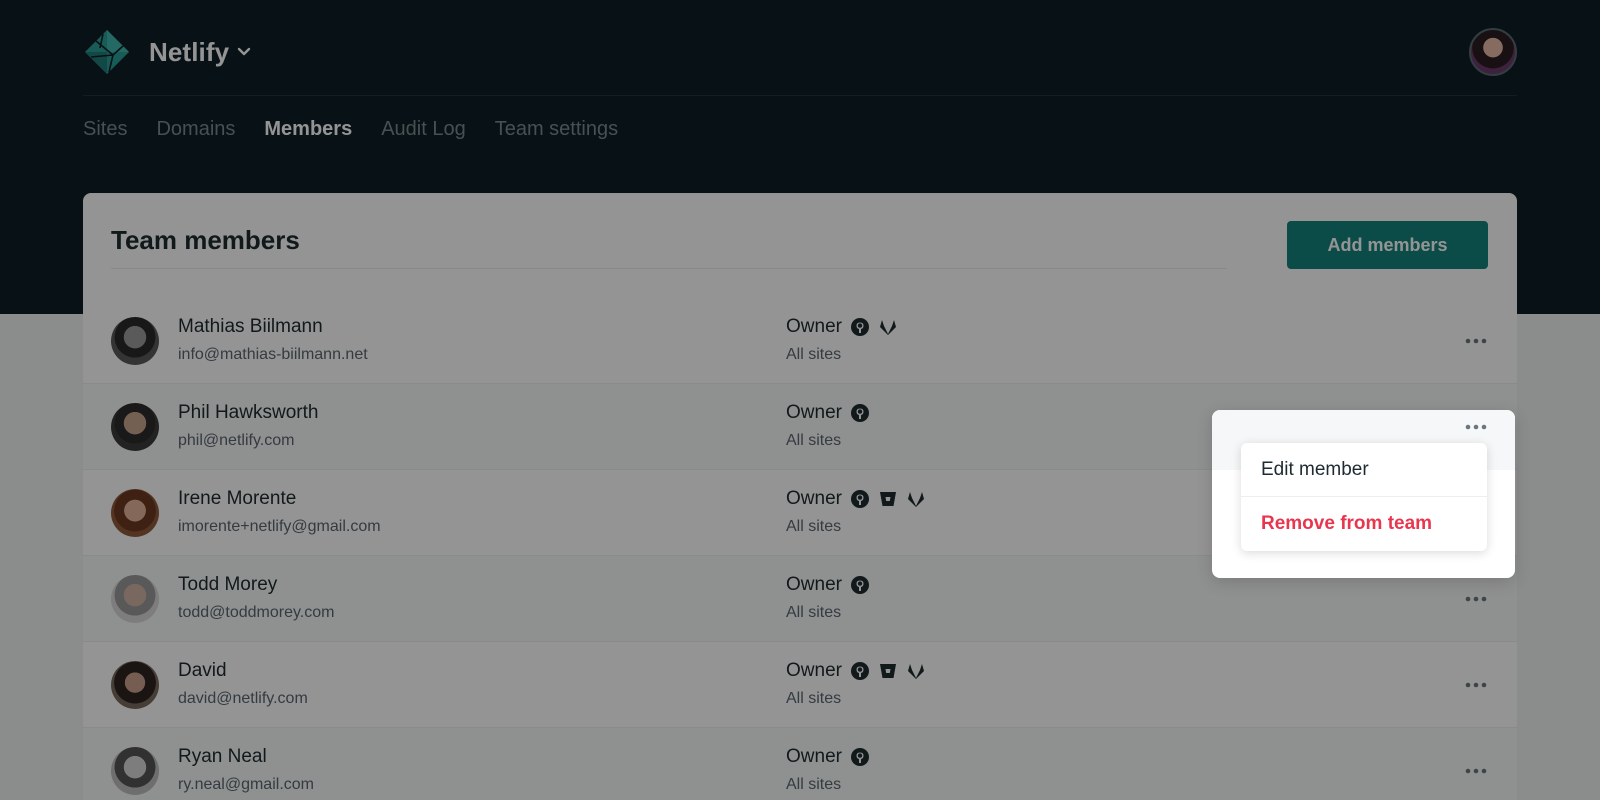 The height and width of the screenshot is (800, 1600). I want to click on ellipsis-icon, so click(1476, 427).